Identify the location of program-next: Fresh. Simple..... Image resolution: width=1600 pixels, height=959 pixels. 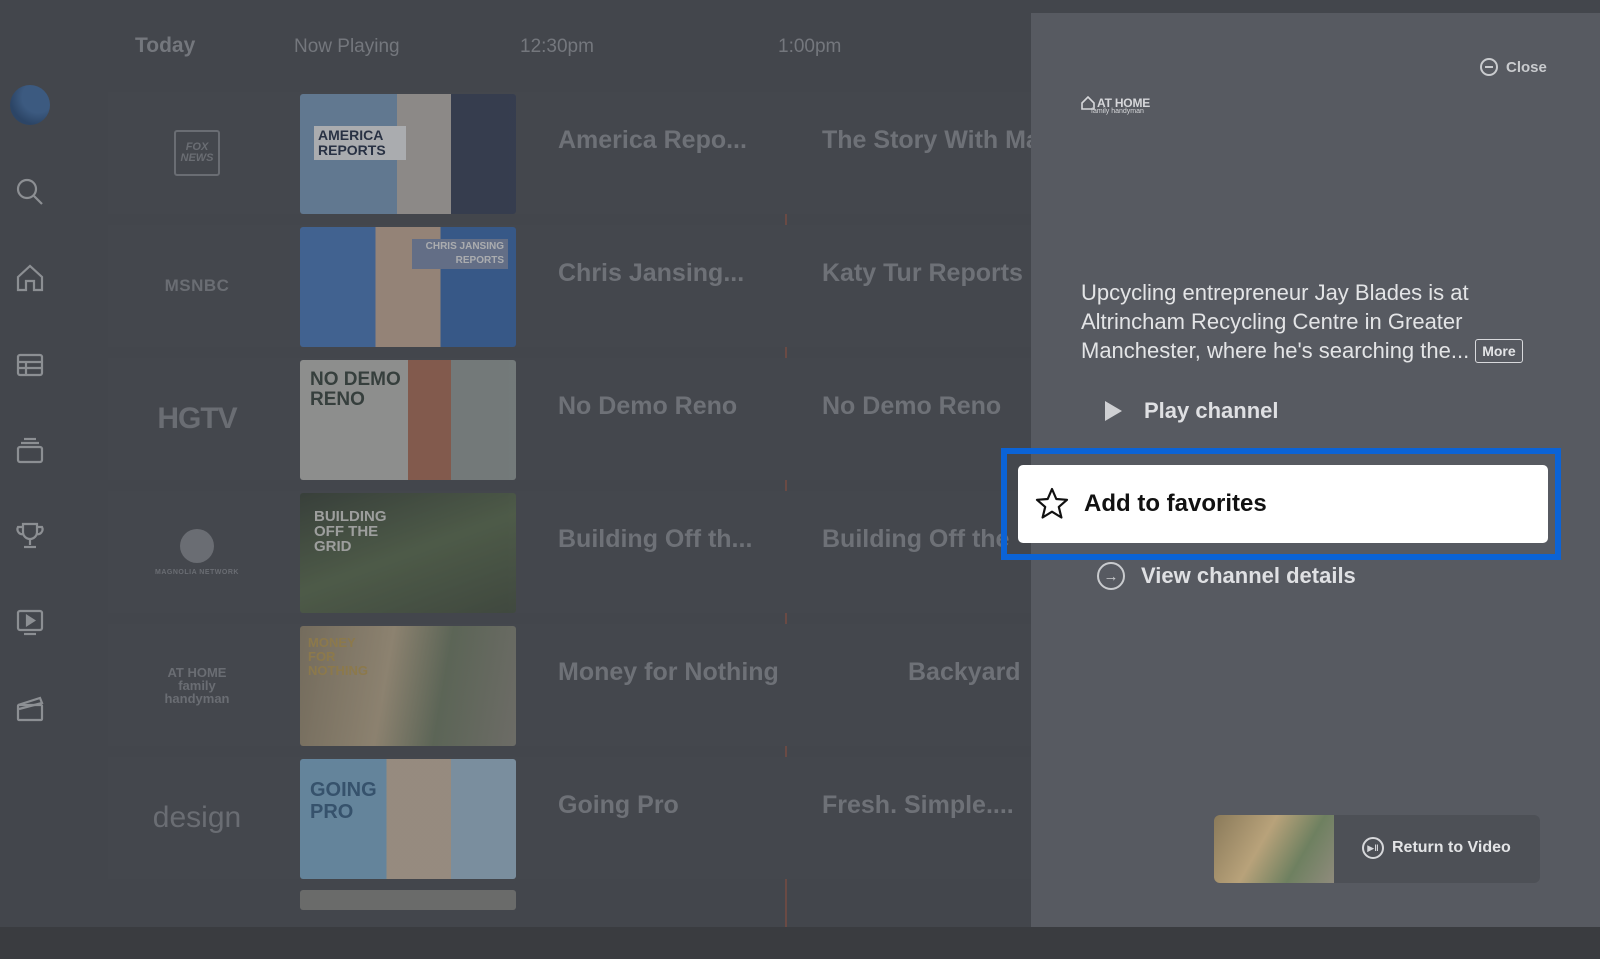
(918, 805).